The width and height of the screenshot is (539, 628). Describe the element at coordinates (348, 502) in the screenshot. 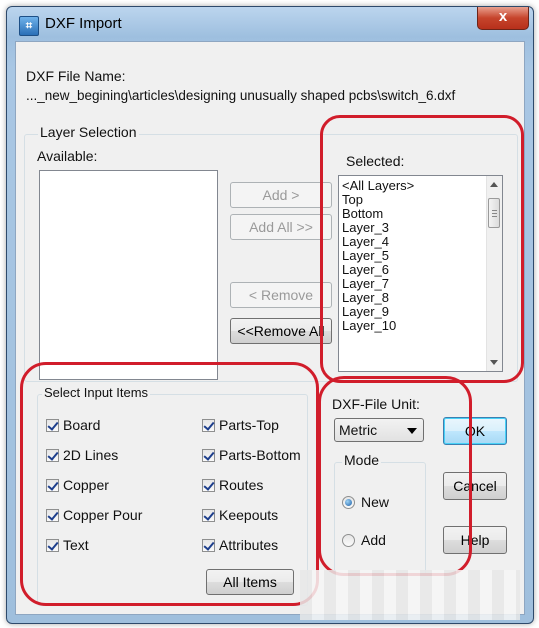

I see `radio-selected-icon` at that location.